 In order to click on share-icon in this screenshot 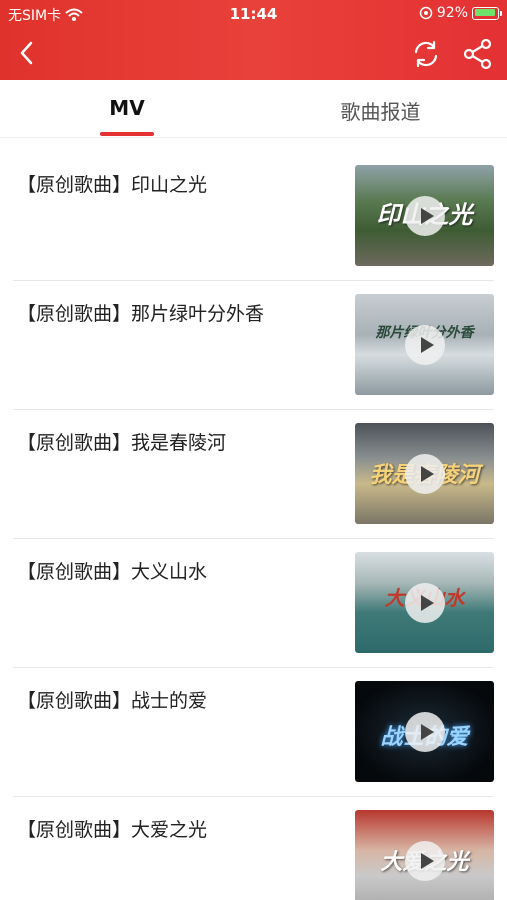, I will do `click(478, 54)`.